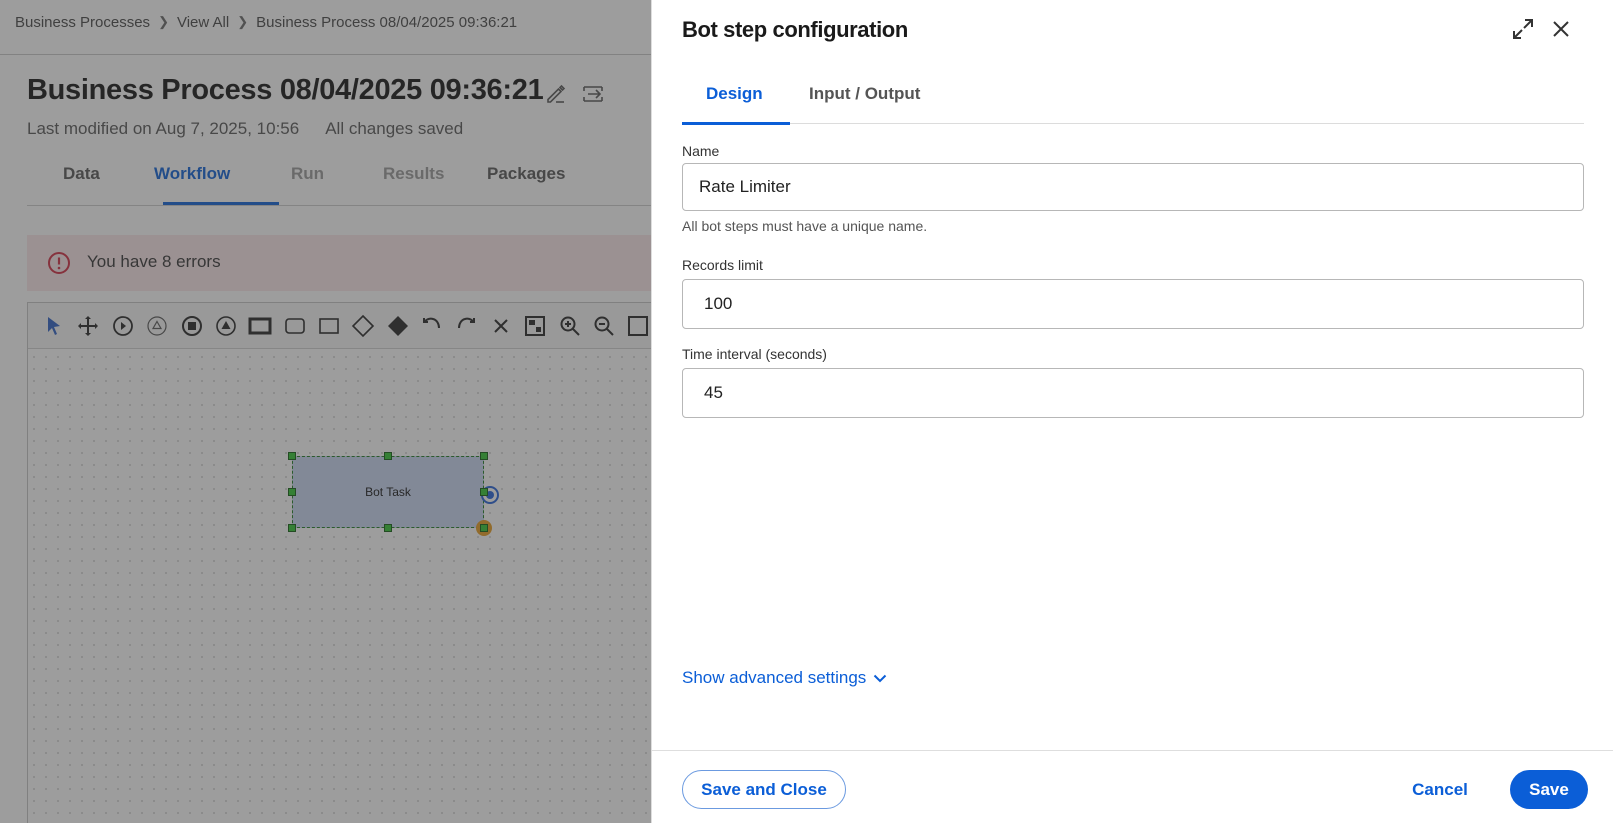  Describe the element at coordinates (754, 354) in the screenshot. I see `time-interval-label: Time interval (seconds)` at that location.